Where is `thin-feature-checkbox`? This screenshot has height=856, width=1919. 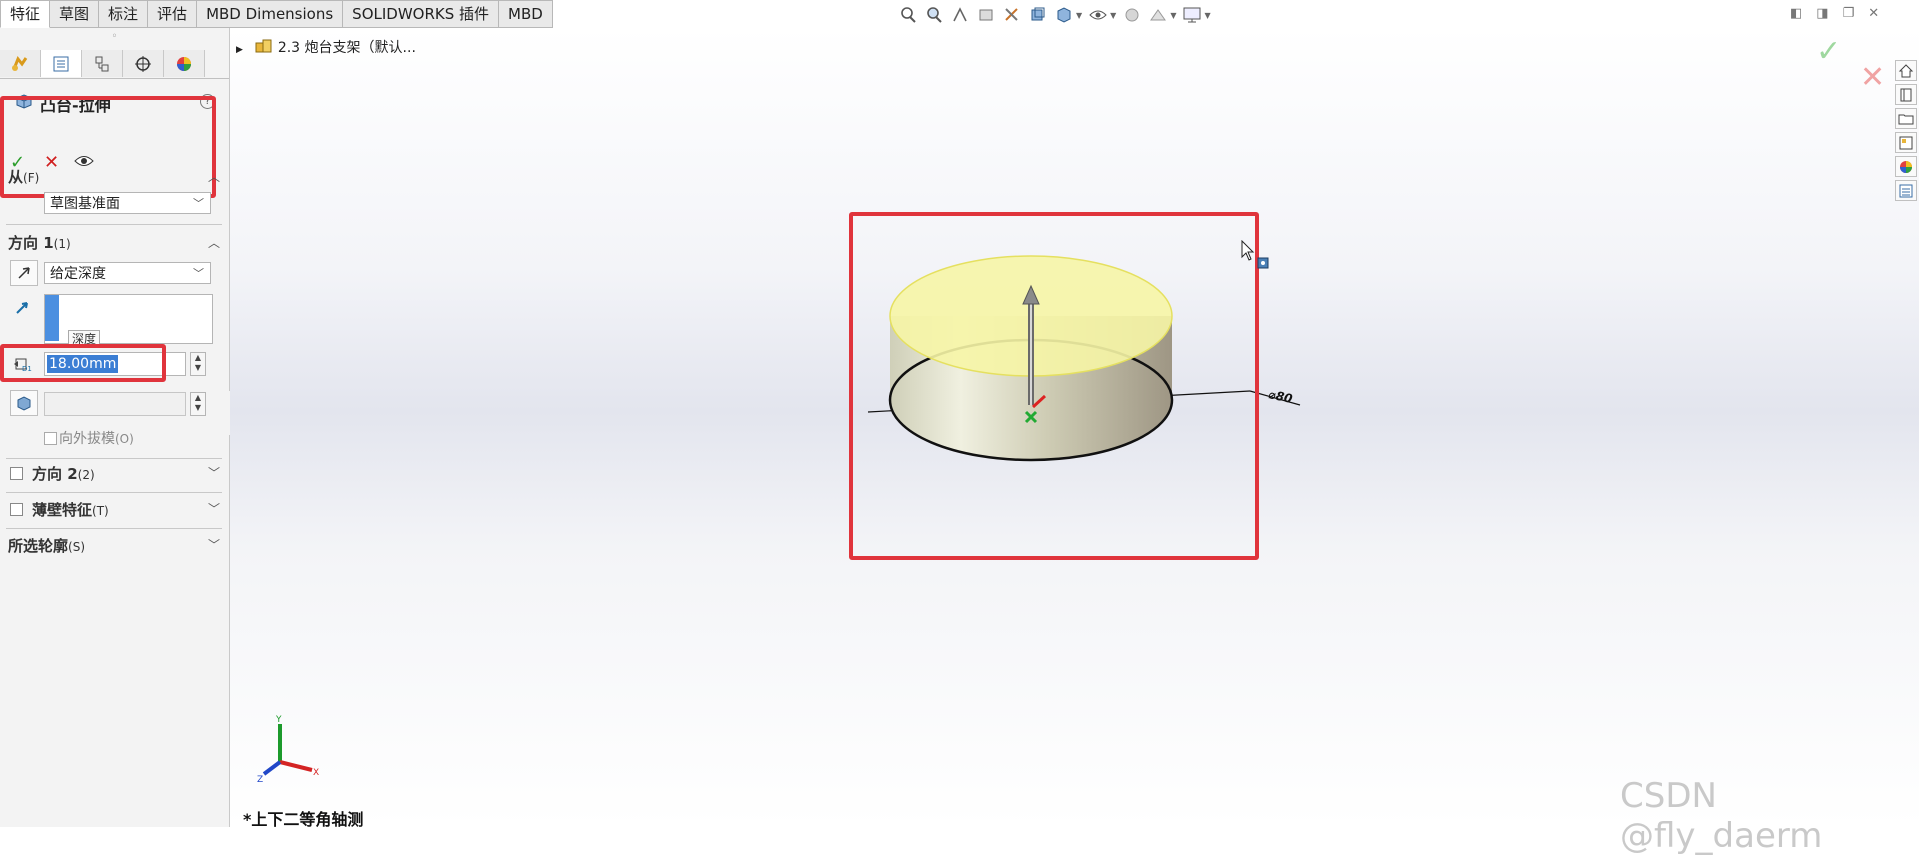 thin-feature-checkbox is located at coordinates (16, 509).